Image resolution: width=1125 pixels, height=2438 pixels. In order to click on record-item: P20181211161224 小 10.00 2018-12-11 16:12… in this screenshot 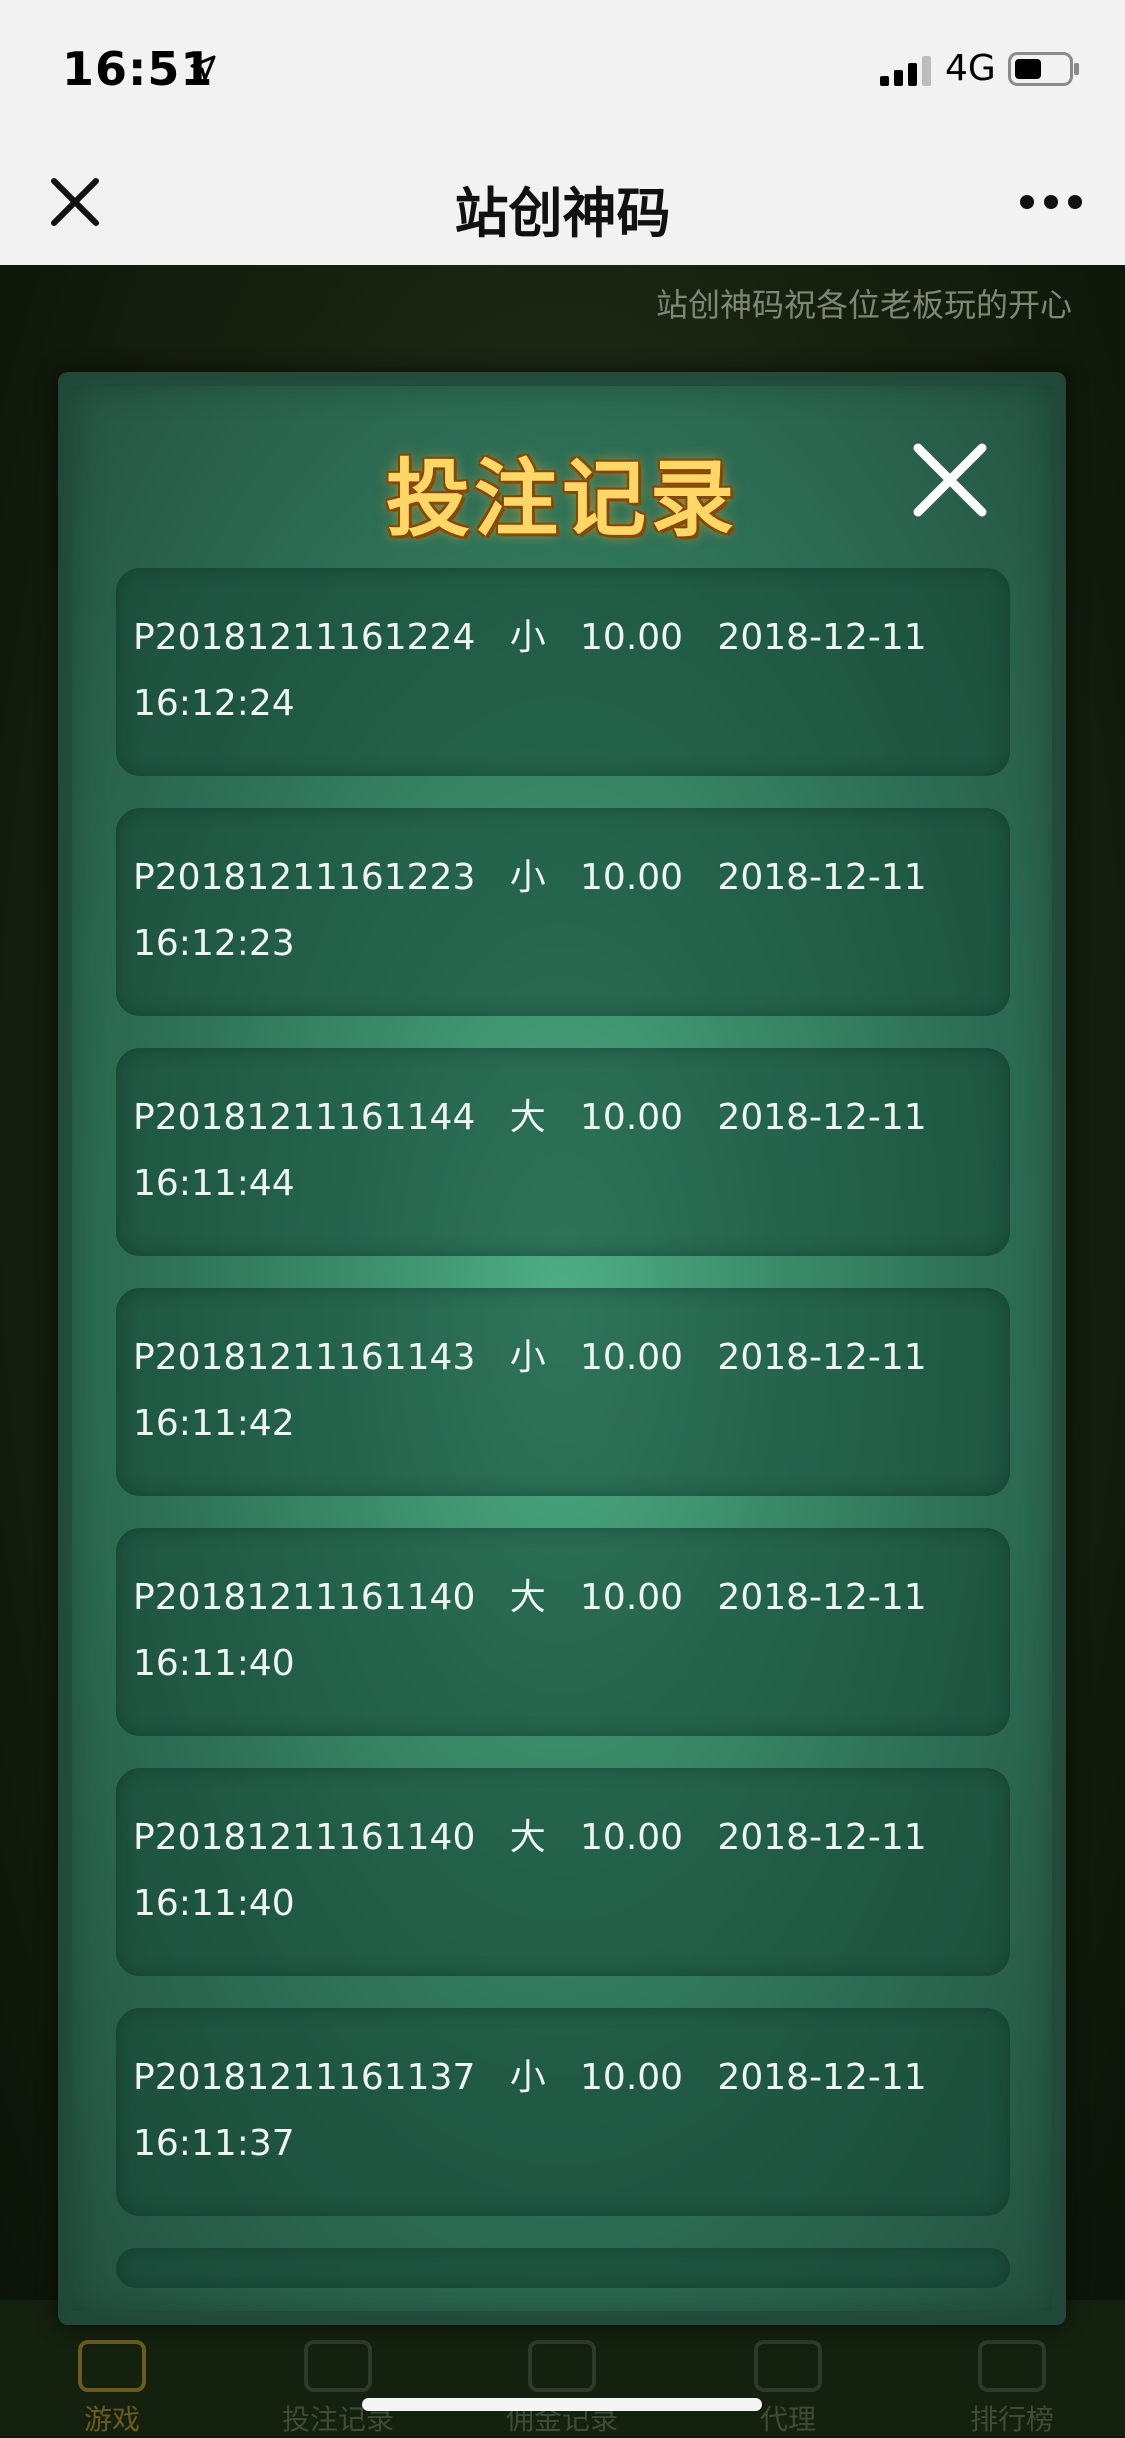, I will do `click(563, 672)`.